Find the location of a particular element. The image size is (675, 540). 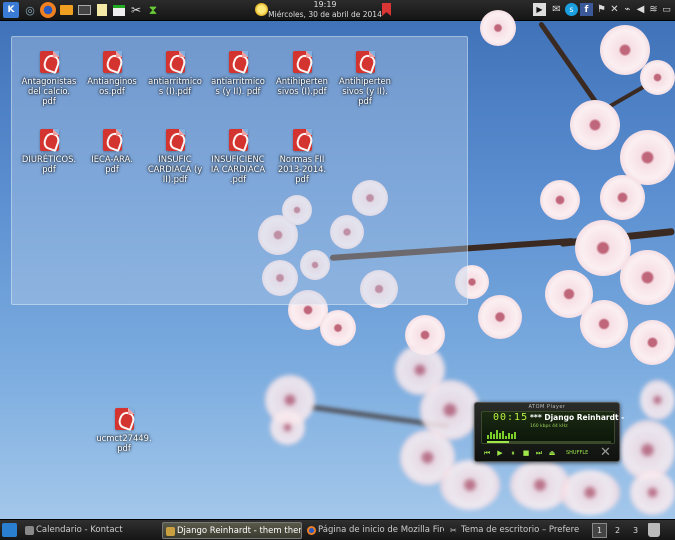

desktop-file: INSUFICIENC IA CARDIACA .pdf is located at coordinates (238, 156).